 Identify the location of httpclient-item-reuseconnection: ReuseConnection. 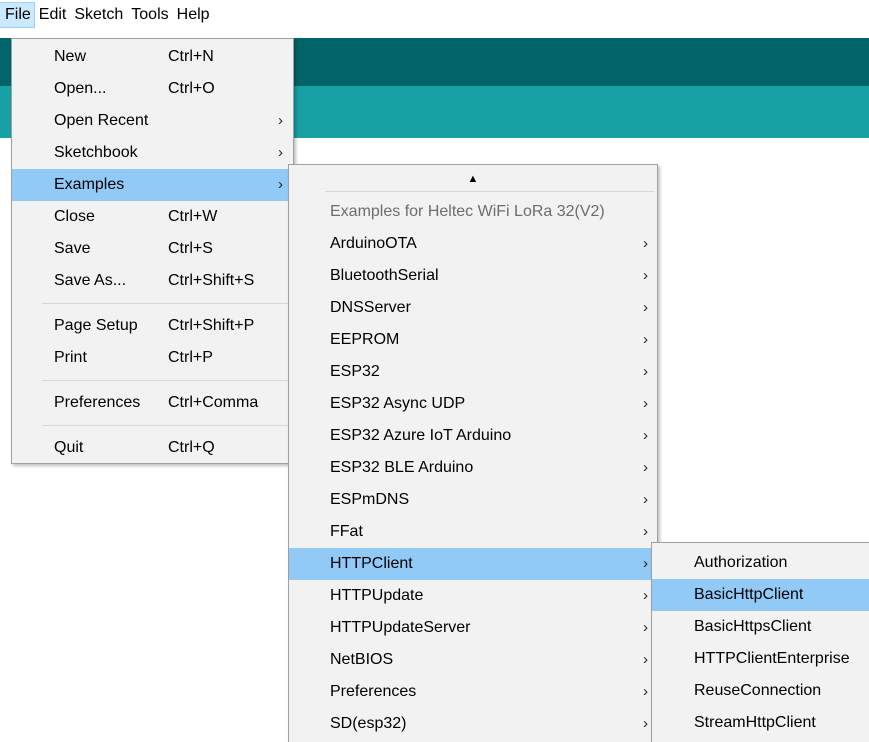
(760, 691).